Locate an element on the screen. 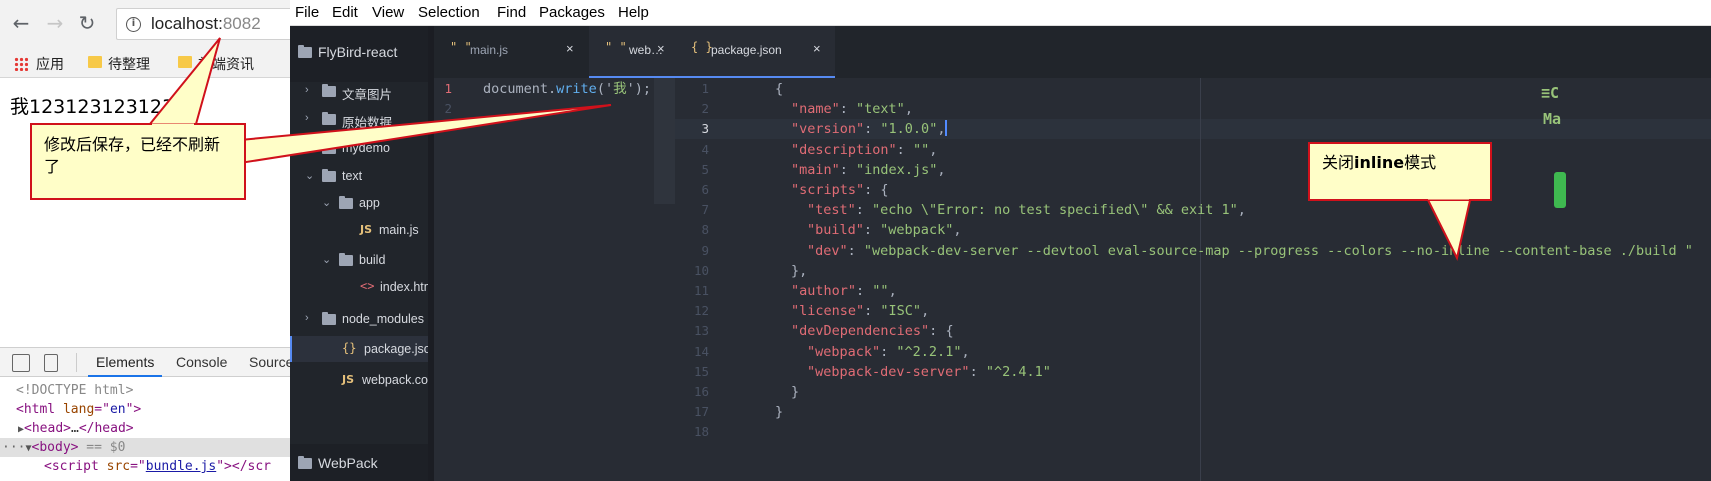  chevron-down-icon: ⌄ is located at coordinates (327, 203).